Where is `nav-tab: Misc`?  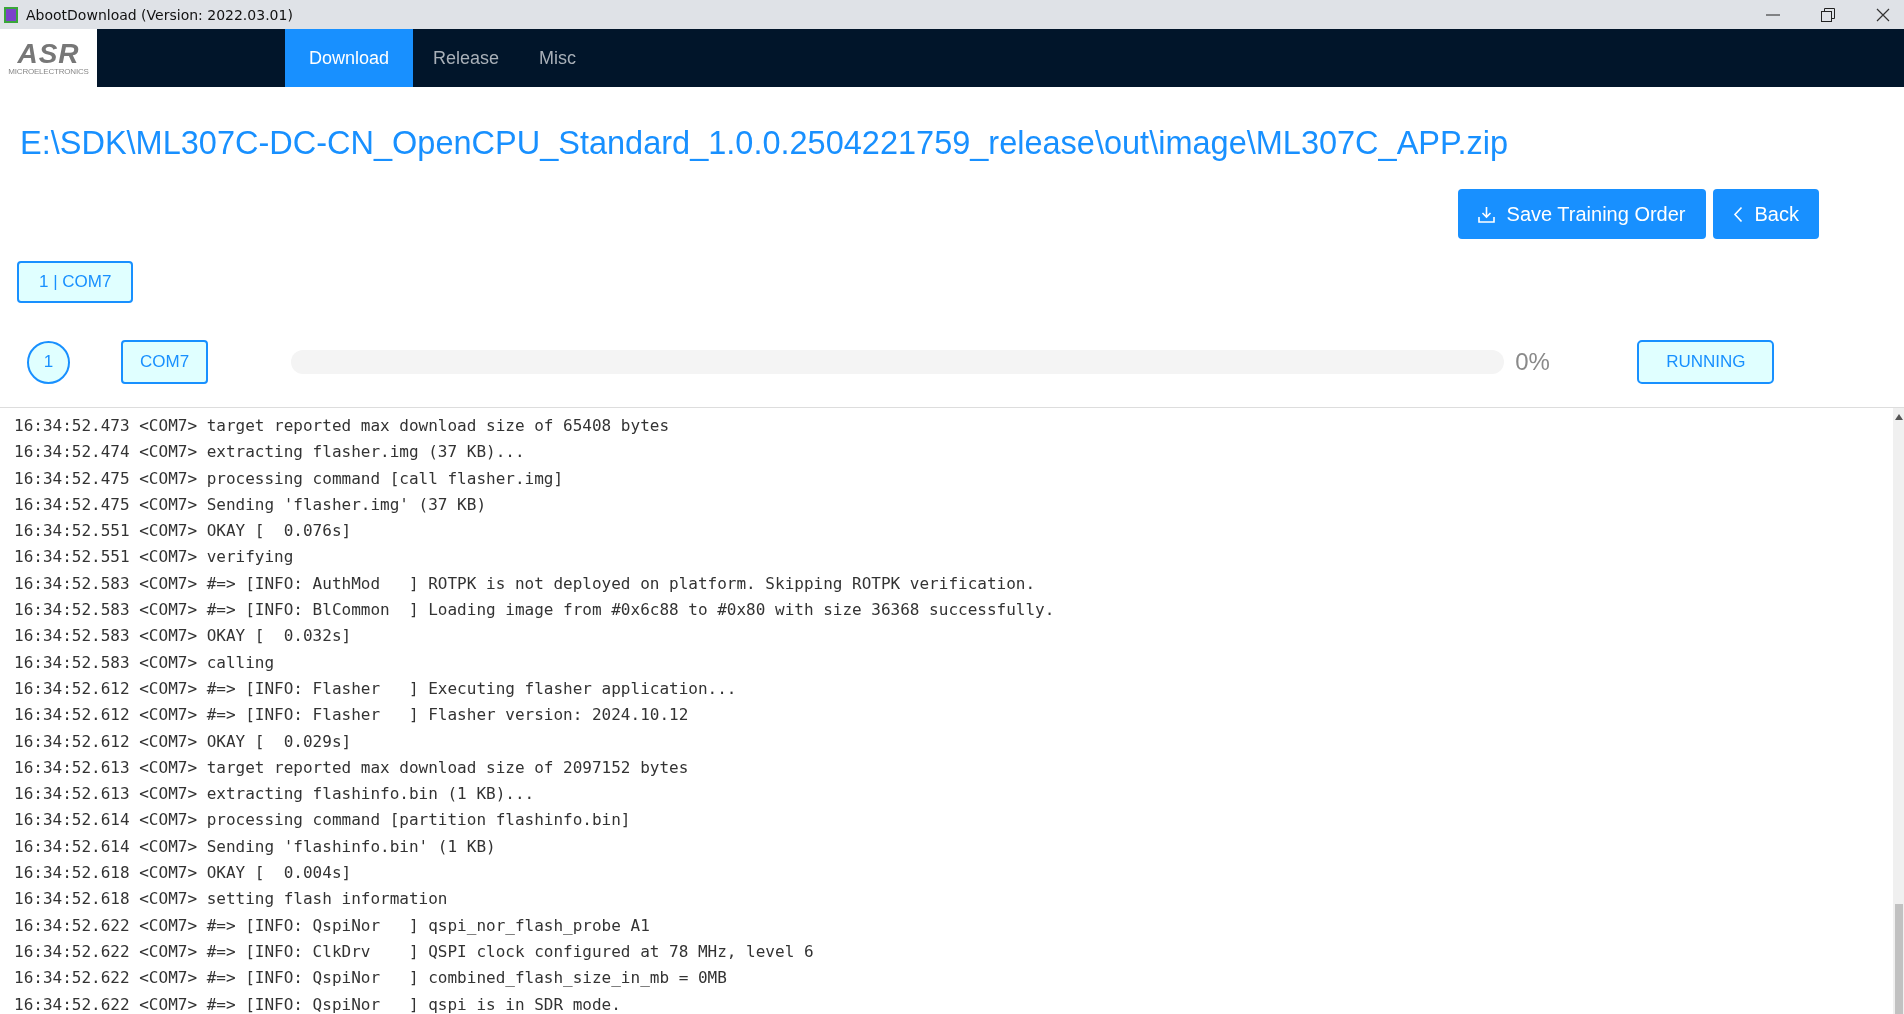
nav-tab: Misc is located at coordinates (558, 58).